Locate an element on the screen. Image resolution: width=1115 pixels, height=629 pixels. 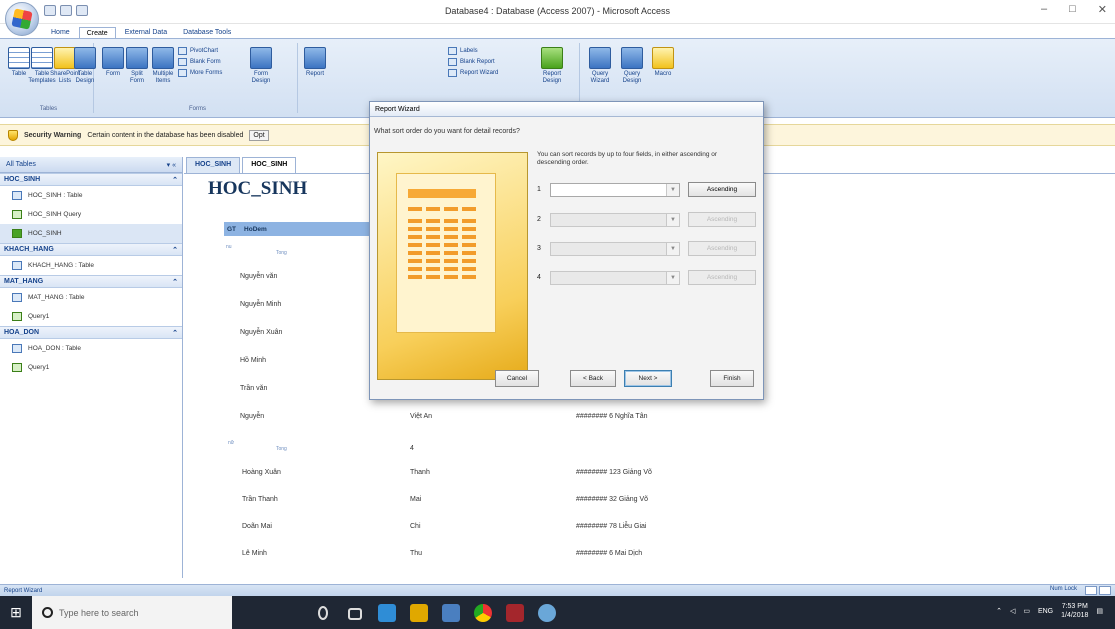
labels-button: Labels is located at coordinates (463, 51).